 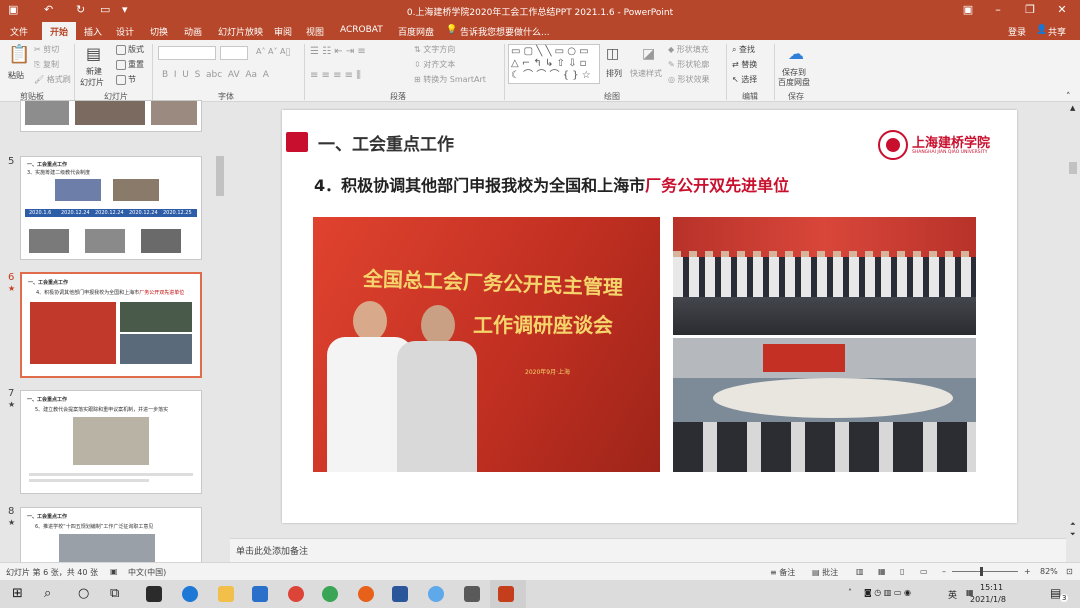 What do you see at coordinates (991, 587) in the screenshot?
I see `clock-time: 15:11` at bounding box center [991, 587].